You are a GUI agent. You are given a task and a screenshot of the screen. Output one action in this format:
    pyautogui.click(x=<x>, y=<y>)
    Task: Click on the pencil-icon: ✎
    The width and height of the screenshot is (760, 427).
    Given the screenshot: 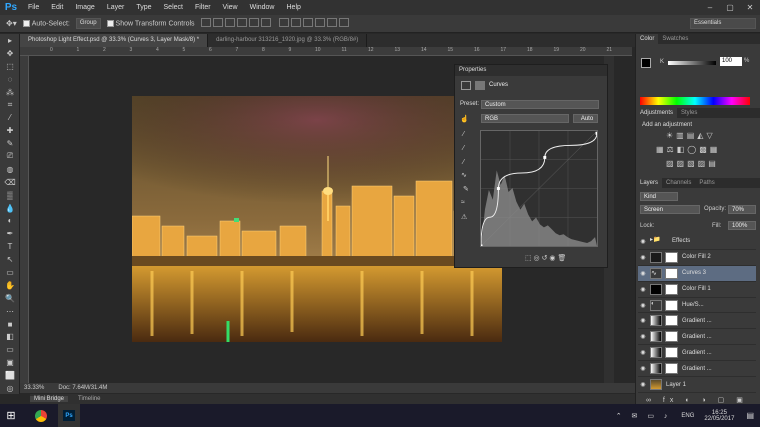 What is the action you would take?
    pyautogui.click(x=466, y=189)
    